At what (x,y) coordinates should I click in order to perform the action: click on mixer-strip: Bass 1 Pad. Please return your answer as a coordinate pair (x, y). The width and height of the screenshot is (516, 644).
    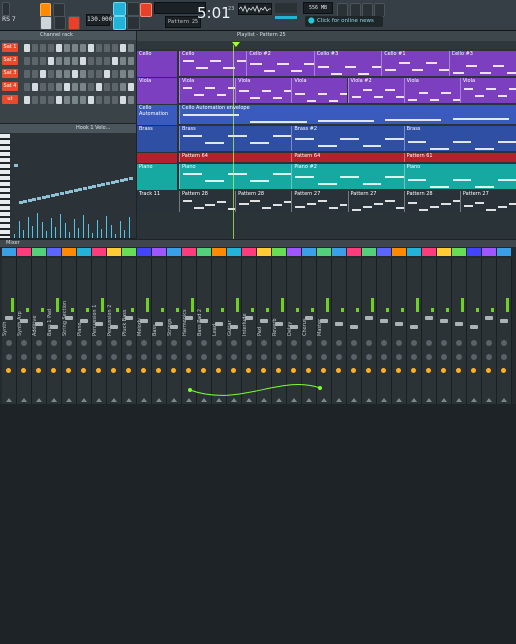
    Looking at the image, I should click on (54, 326).